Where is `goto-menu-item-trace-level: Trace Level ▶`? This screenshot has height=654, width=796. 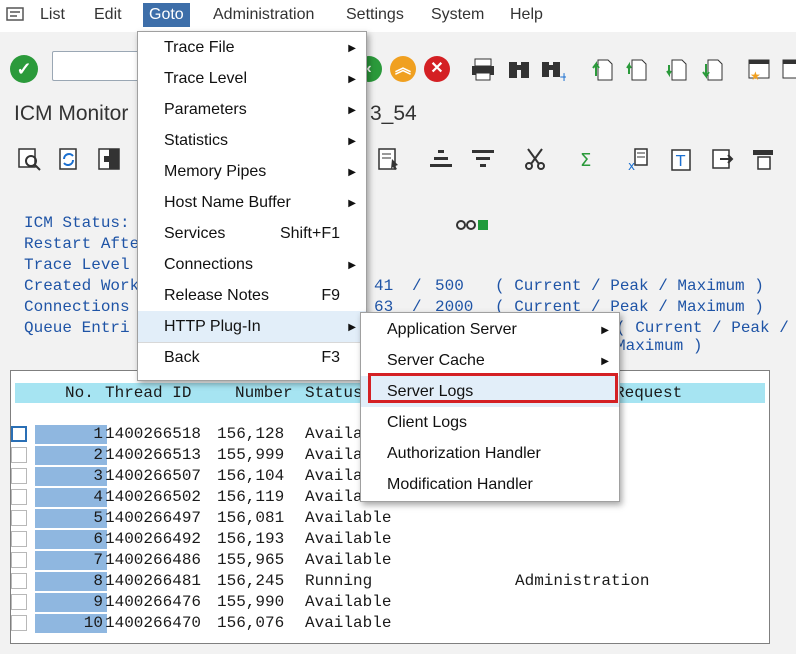 goto-menu-item-trace-level: Trace Level ▶ is located at coordinates (252, 78).